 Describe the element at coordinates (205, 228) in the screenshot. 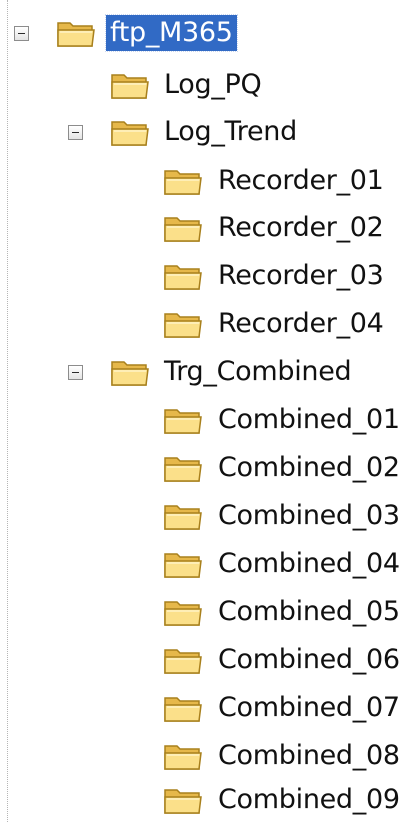

I see `tree-node-recorder: Recorder_02` at that location.